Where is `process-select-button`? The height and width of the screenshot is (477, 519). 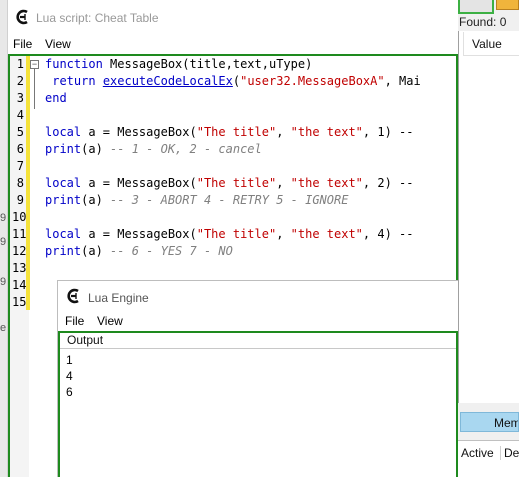 process-select-button is located at coordinates (476, 7).